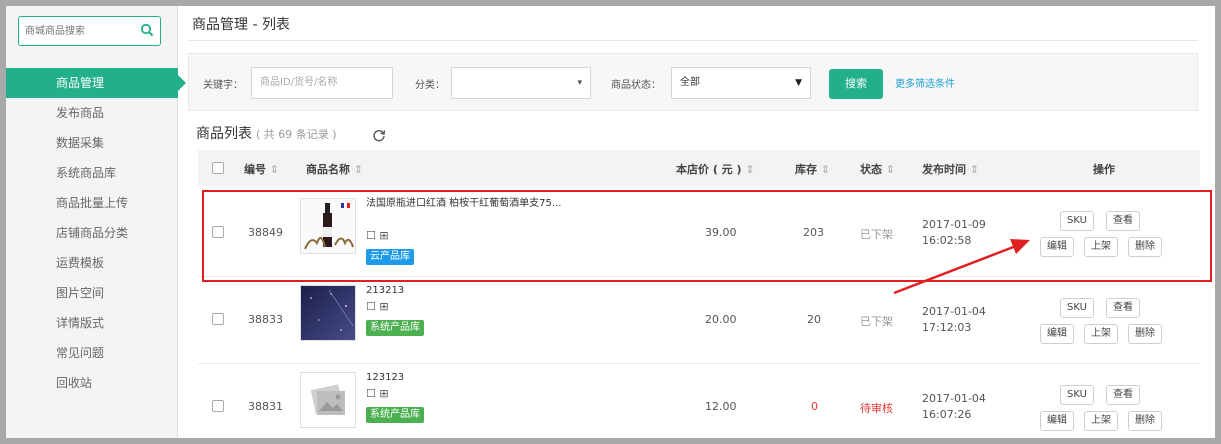 The height and width of the screenshot is (444, 1221). What do you see at coordinates (334, 169) in the screenshot?
I see `col-name: 商品名称 ⇕` at bounding box center [334, 169].